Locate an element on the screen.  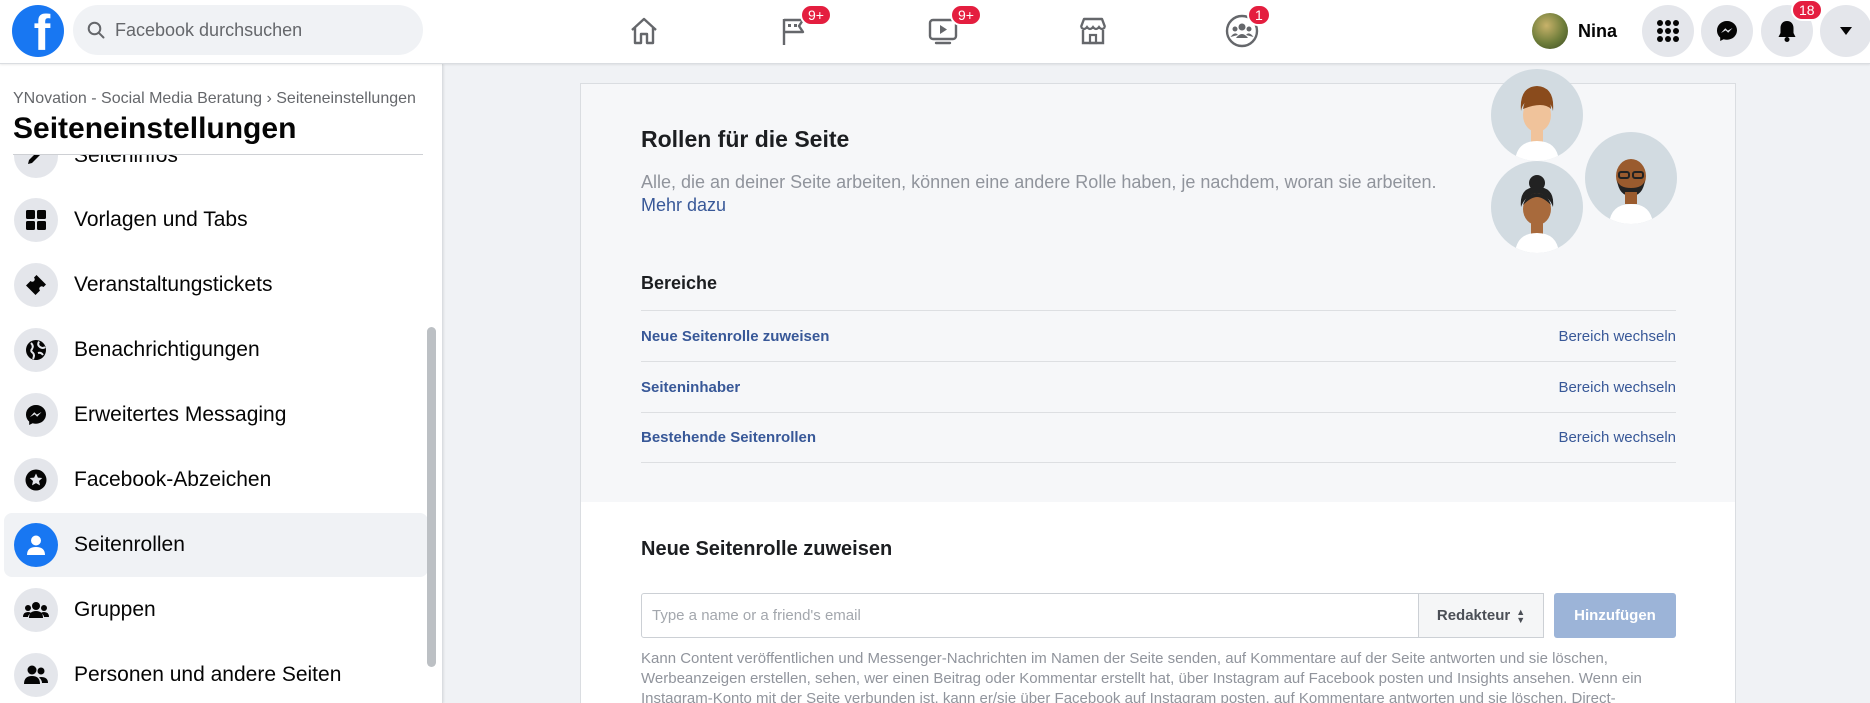
sort-caret-icon: ▲ ▼ is located at coordinates (1521, 615).